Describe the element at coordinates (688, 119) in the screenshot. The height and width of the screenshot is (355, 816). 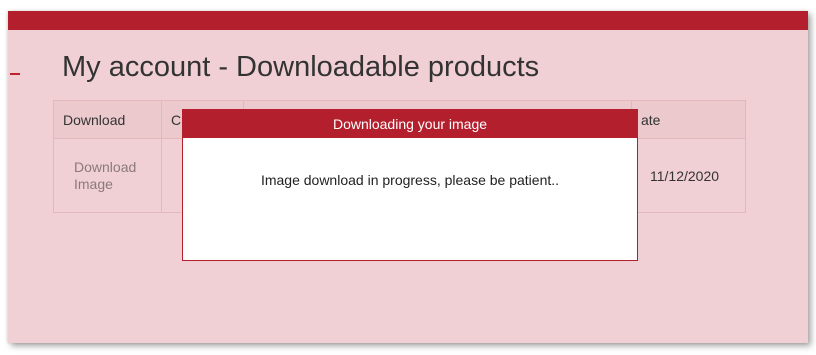
I see `column-header-date: ate` at that location.